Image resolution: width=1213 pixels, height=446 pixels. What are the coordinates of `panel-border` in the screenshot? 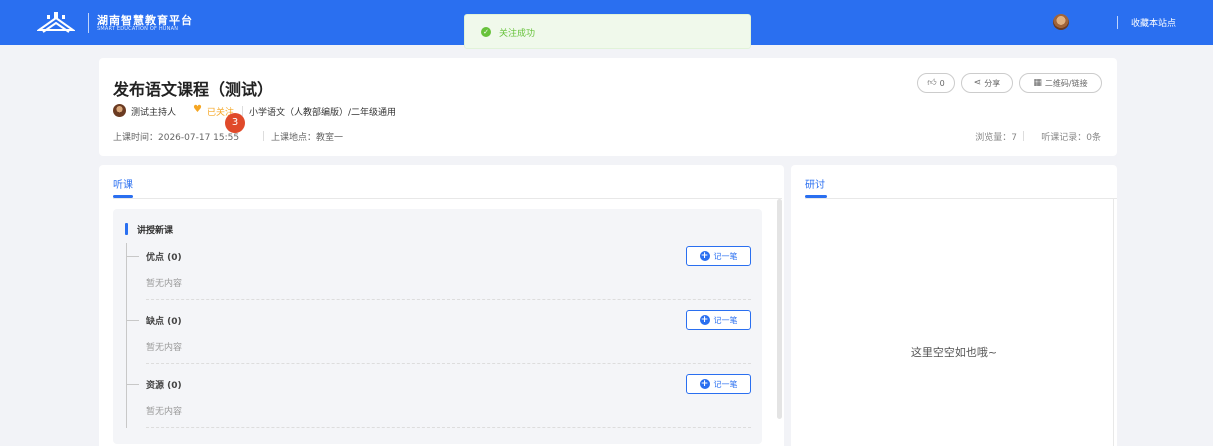 It's located at (1113, 322).